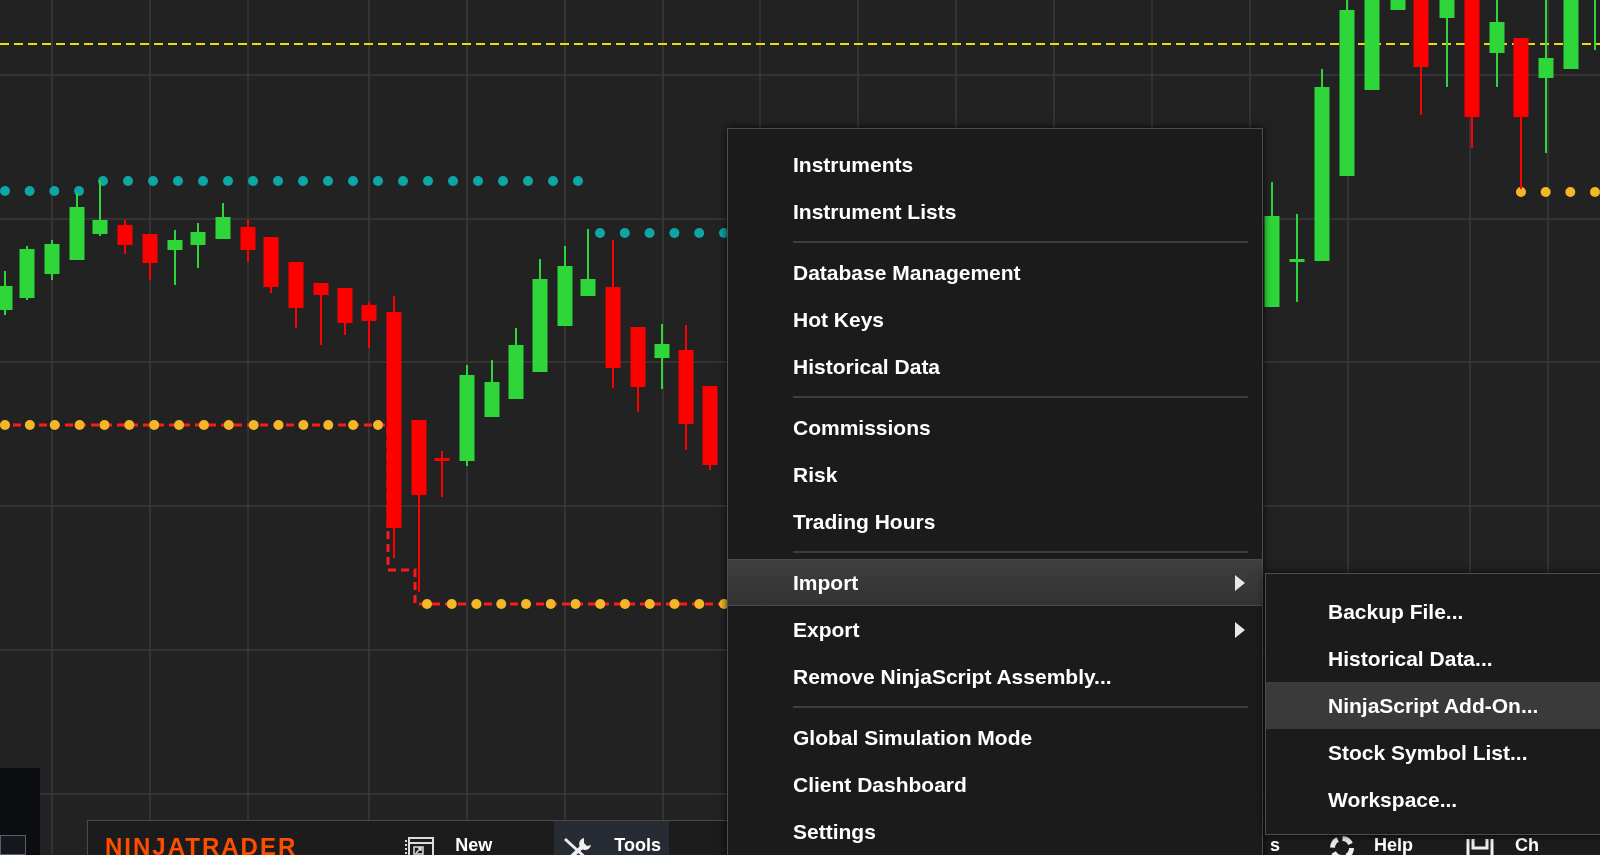 The image size is (1600, 855). I want to click on menu-item: Export, so click(995, 629).